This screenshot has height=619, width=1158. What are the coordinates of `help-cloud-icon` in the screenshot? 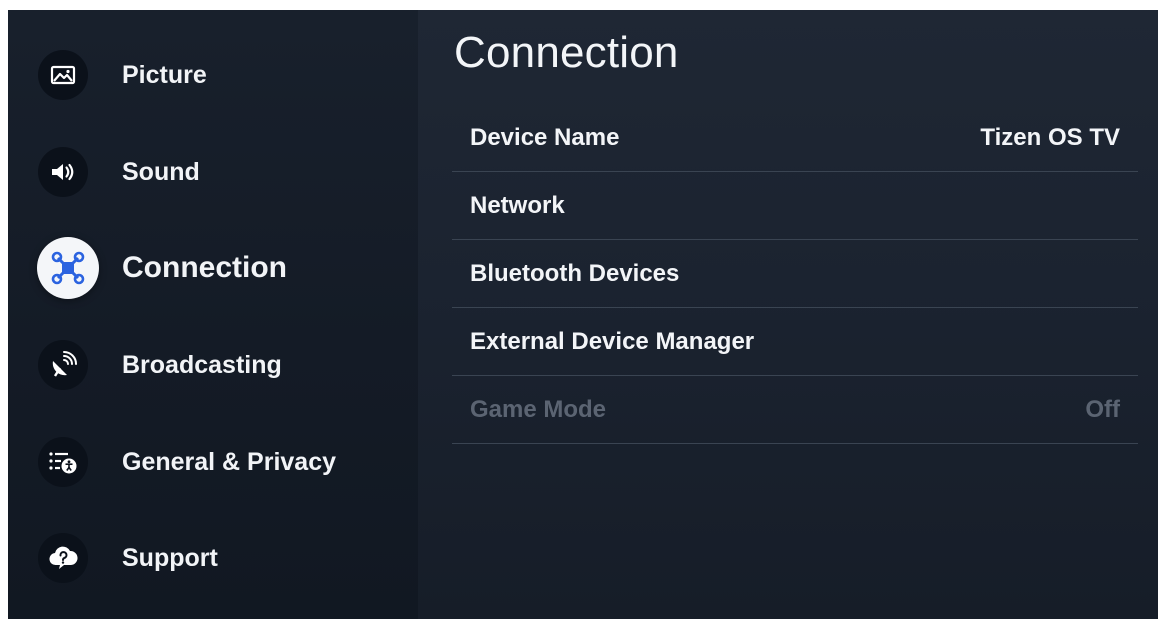 It's located at (63, 558).